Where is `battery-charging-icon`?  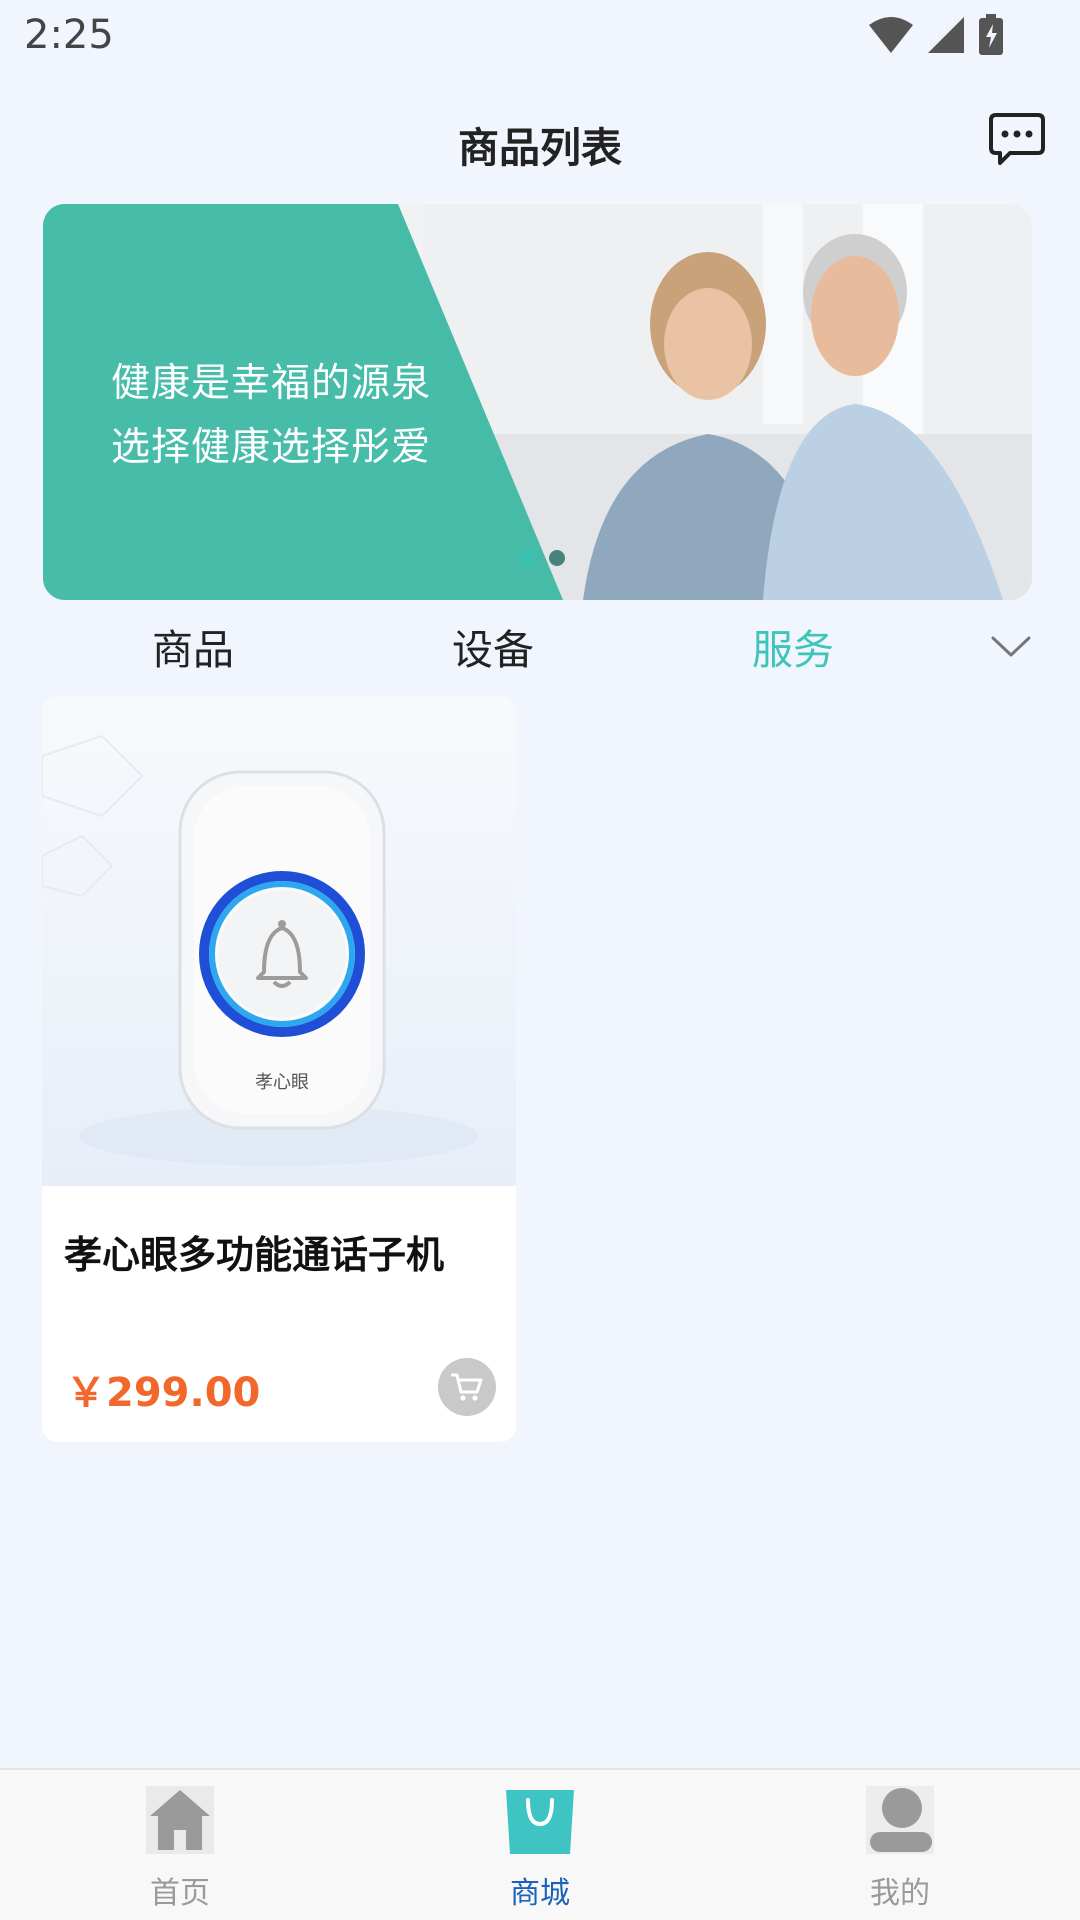 battery-charging-icon is located at coordinates (991, 34).